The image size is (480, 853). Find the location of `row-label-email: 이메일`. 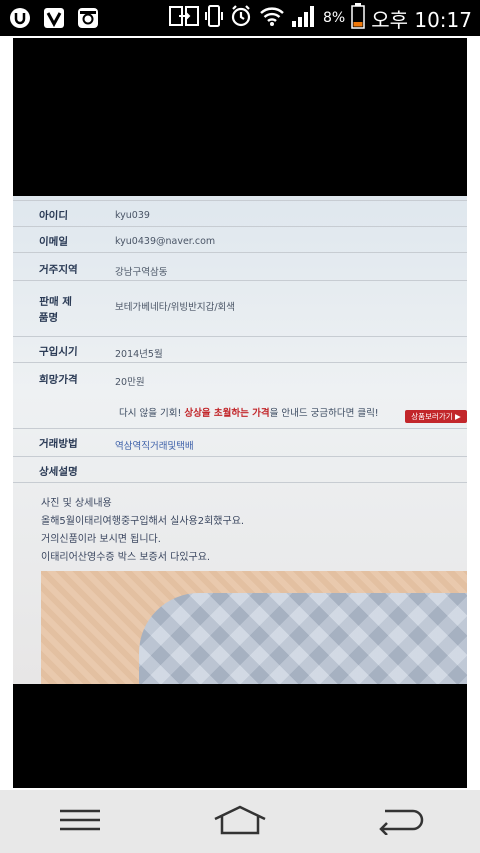

row-label-email: 이메일 is located at coordinates (53, 242).